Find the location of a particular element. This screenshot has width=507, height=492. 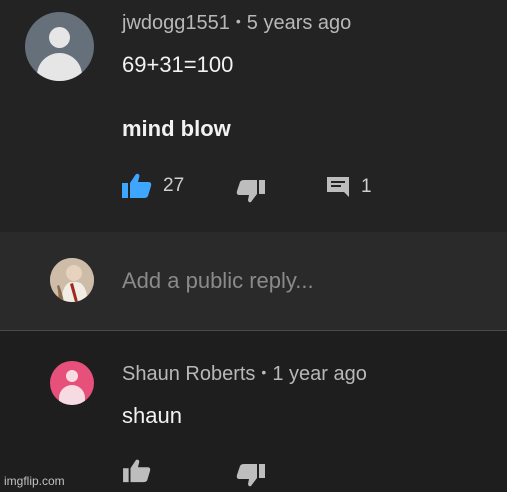

reply-age: 1 year ago is located at coordinates (319, 374).